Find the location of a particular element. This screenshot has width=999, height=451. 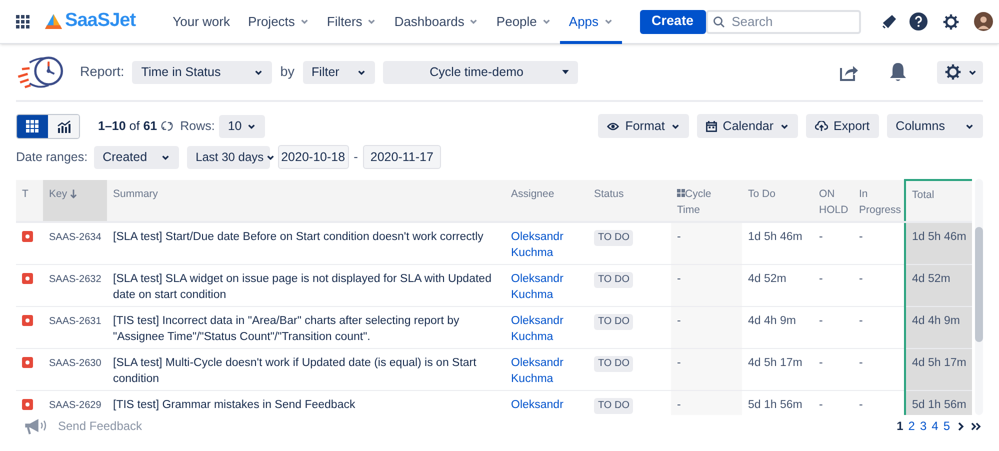

issue-key: SAAS-2634 is located at coordinates (75, 237).